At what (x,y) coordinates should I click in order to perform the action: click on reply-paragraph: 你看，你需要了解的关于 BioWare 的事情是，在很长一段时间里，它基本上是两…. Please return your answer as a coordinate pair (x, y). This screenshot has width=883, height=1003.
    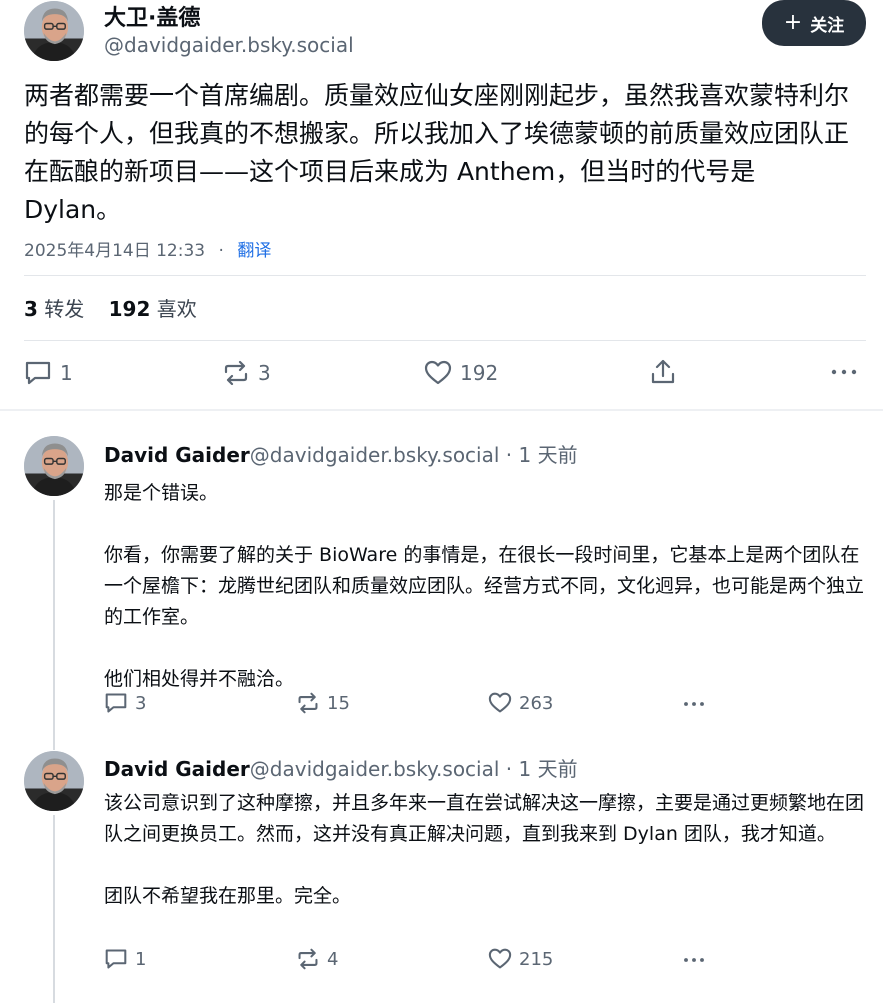
    Looking at the image, I should click on (484, 586).